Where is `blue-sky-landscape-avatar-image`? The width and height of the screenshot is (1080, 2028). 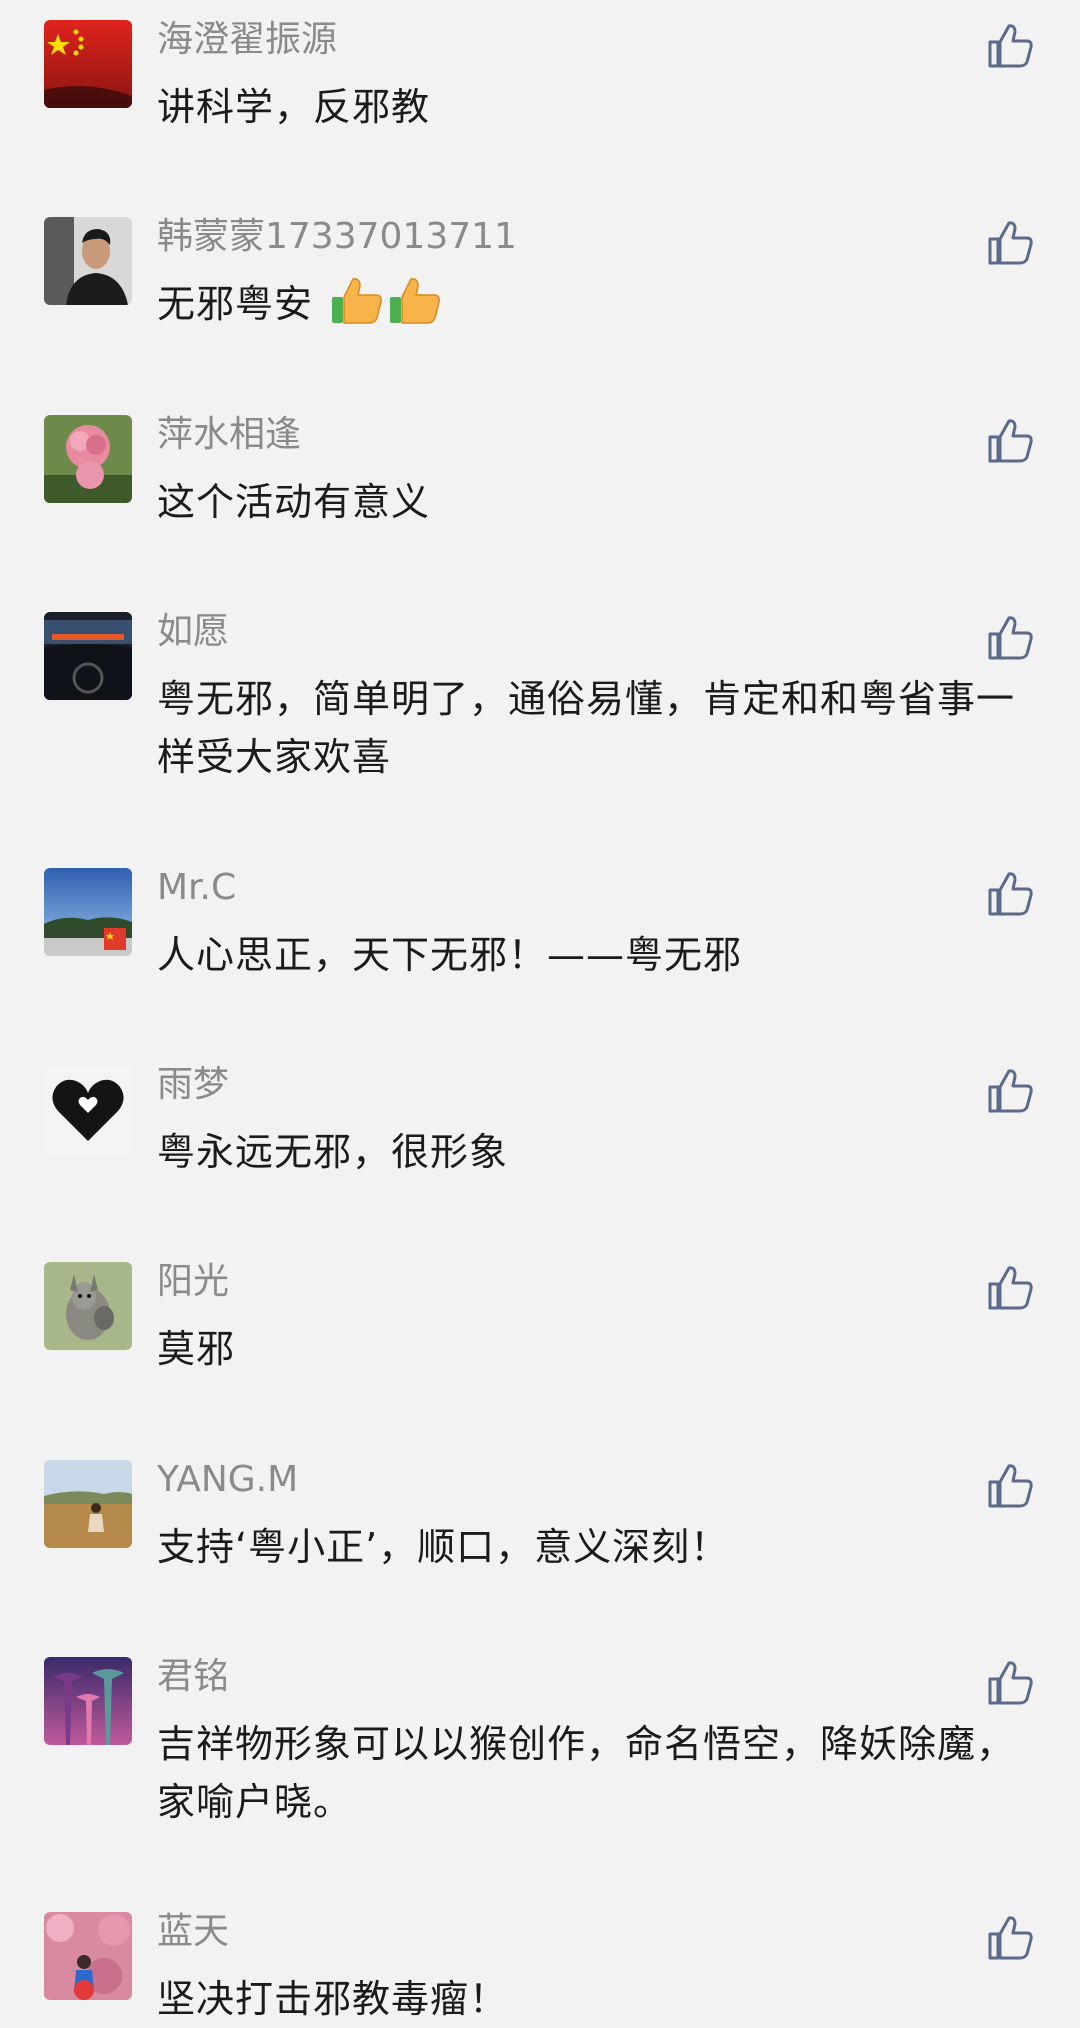 blue-sky-landscape-avatar-image is located at coordinates (88, 912).